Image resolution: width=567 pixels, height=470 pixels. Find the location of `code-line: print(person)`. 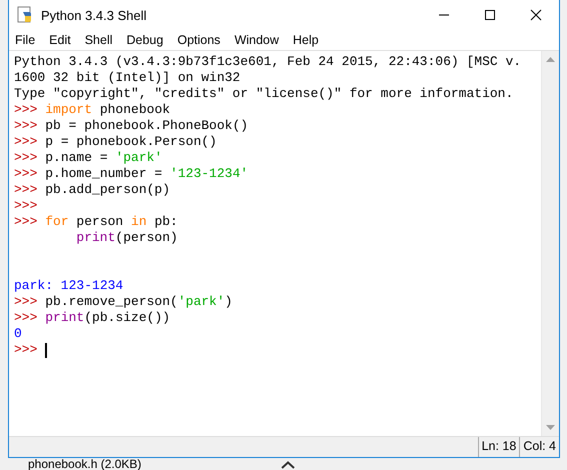

code-line: print(person) is located at coordinates (127, 238).